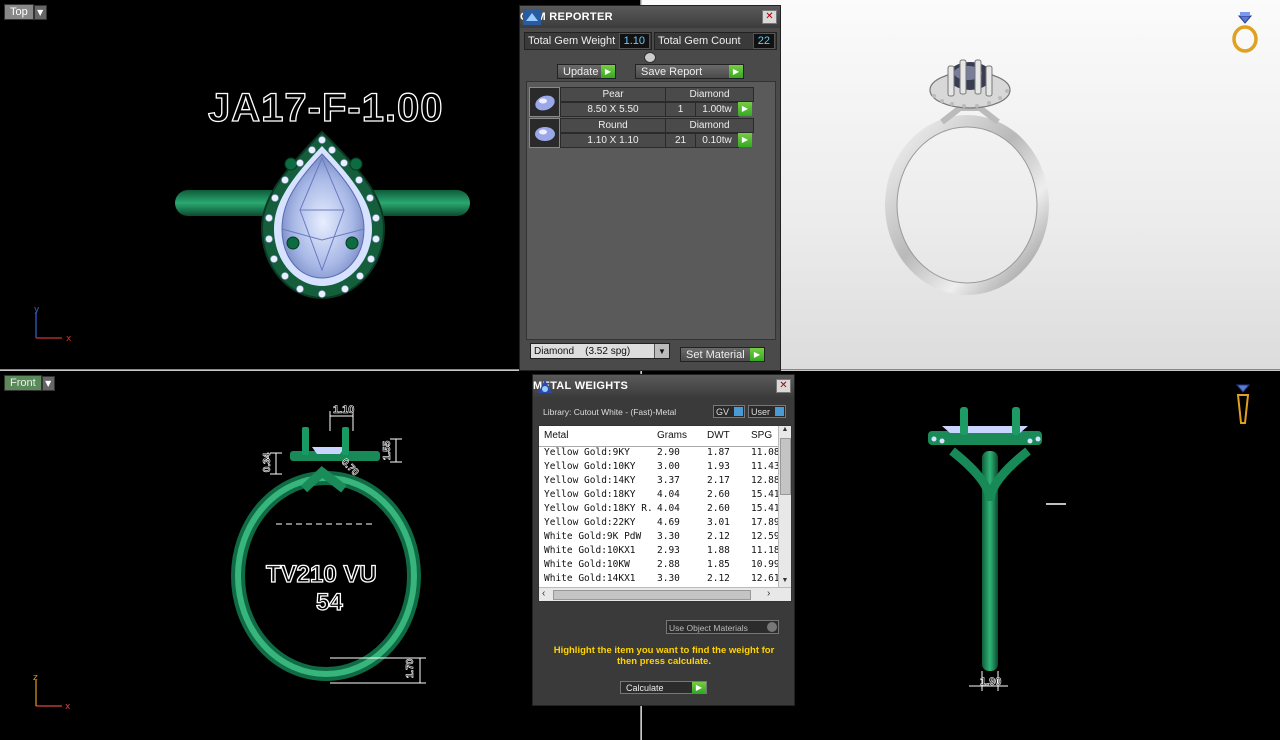  I want to click on table-cell: 12.61, so click(765, 578).